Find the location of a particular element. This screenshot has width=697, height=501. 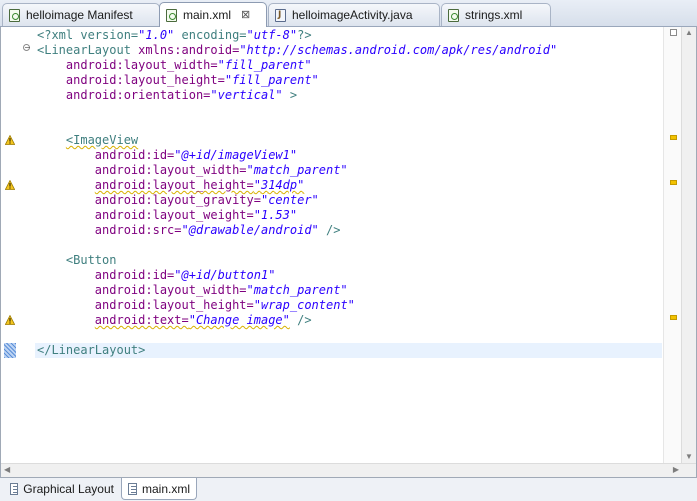

scroll-up-icon: ▲ is located at coordinates (689, 33).